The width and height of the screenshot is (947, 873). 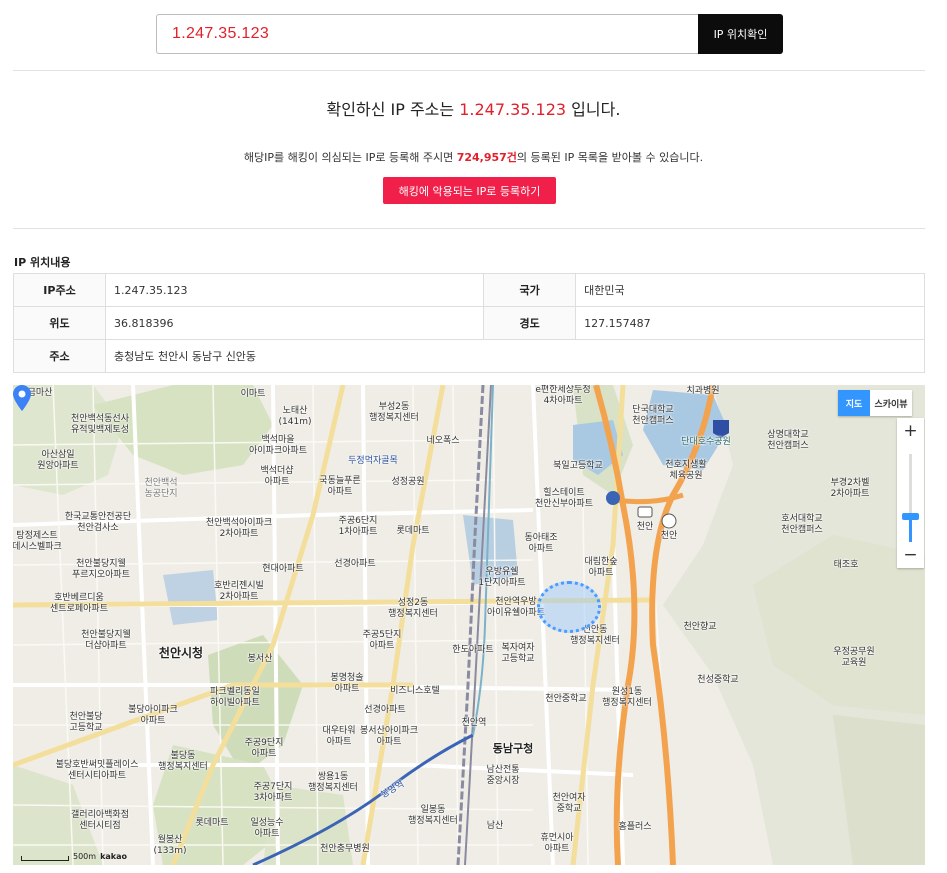 What do you see at coordinates (267, 828) in the screenshot?
I see `map-label: 일성능수 아파트` at bounding box center [267, 828].